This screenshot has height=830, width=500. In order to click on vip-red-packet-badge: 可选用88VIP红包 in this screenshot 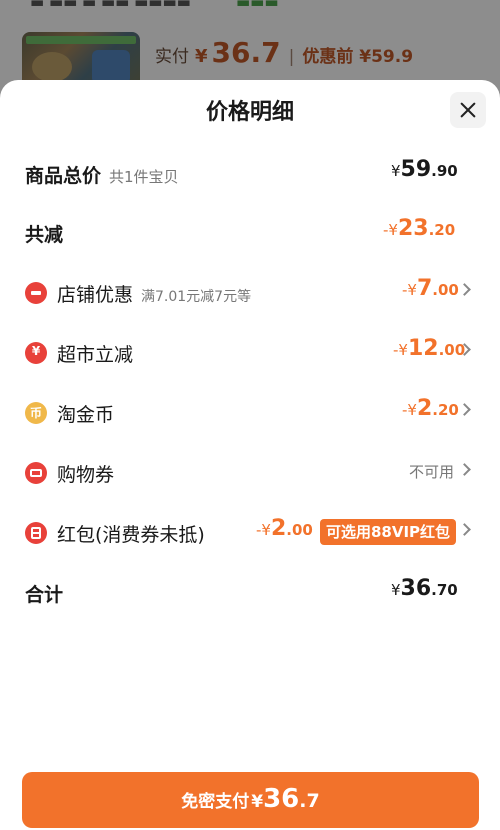, I will do `click(388, 532)`.